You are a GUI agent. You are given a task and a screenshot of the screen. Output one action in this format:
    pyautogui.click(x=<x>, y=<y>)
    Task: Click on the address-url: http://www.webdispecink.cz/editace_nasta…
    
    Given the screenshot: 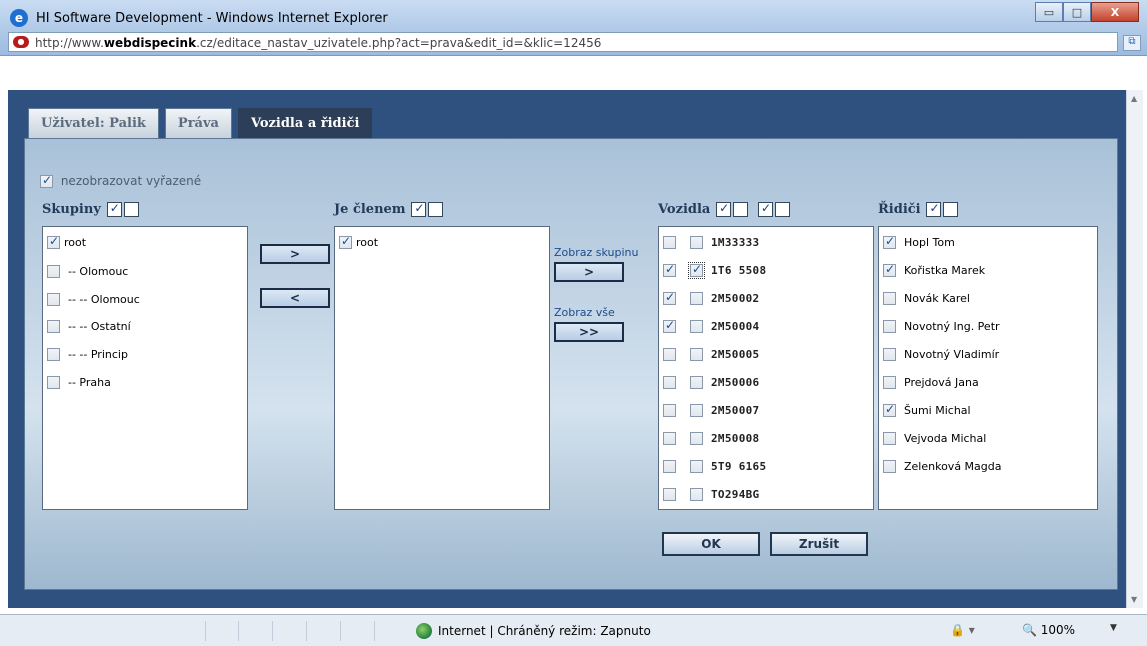 What is the action you would take?
    pyautogui.click(x=318, y=43)
    